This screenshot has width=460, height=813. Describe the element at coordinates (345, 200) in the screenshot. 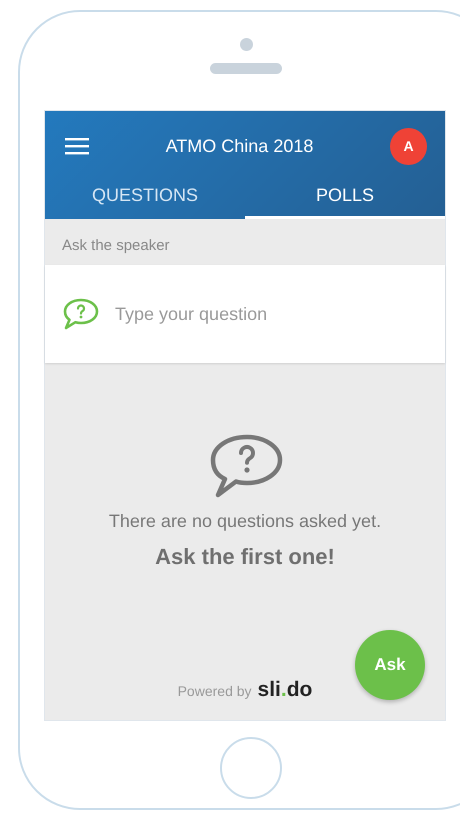

I see `tab: POLLS` at that location.